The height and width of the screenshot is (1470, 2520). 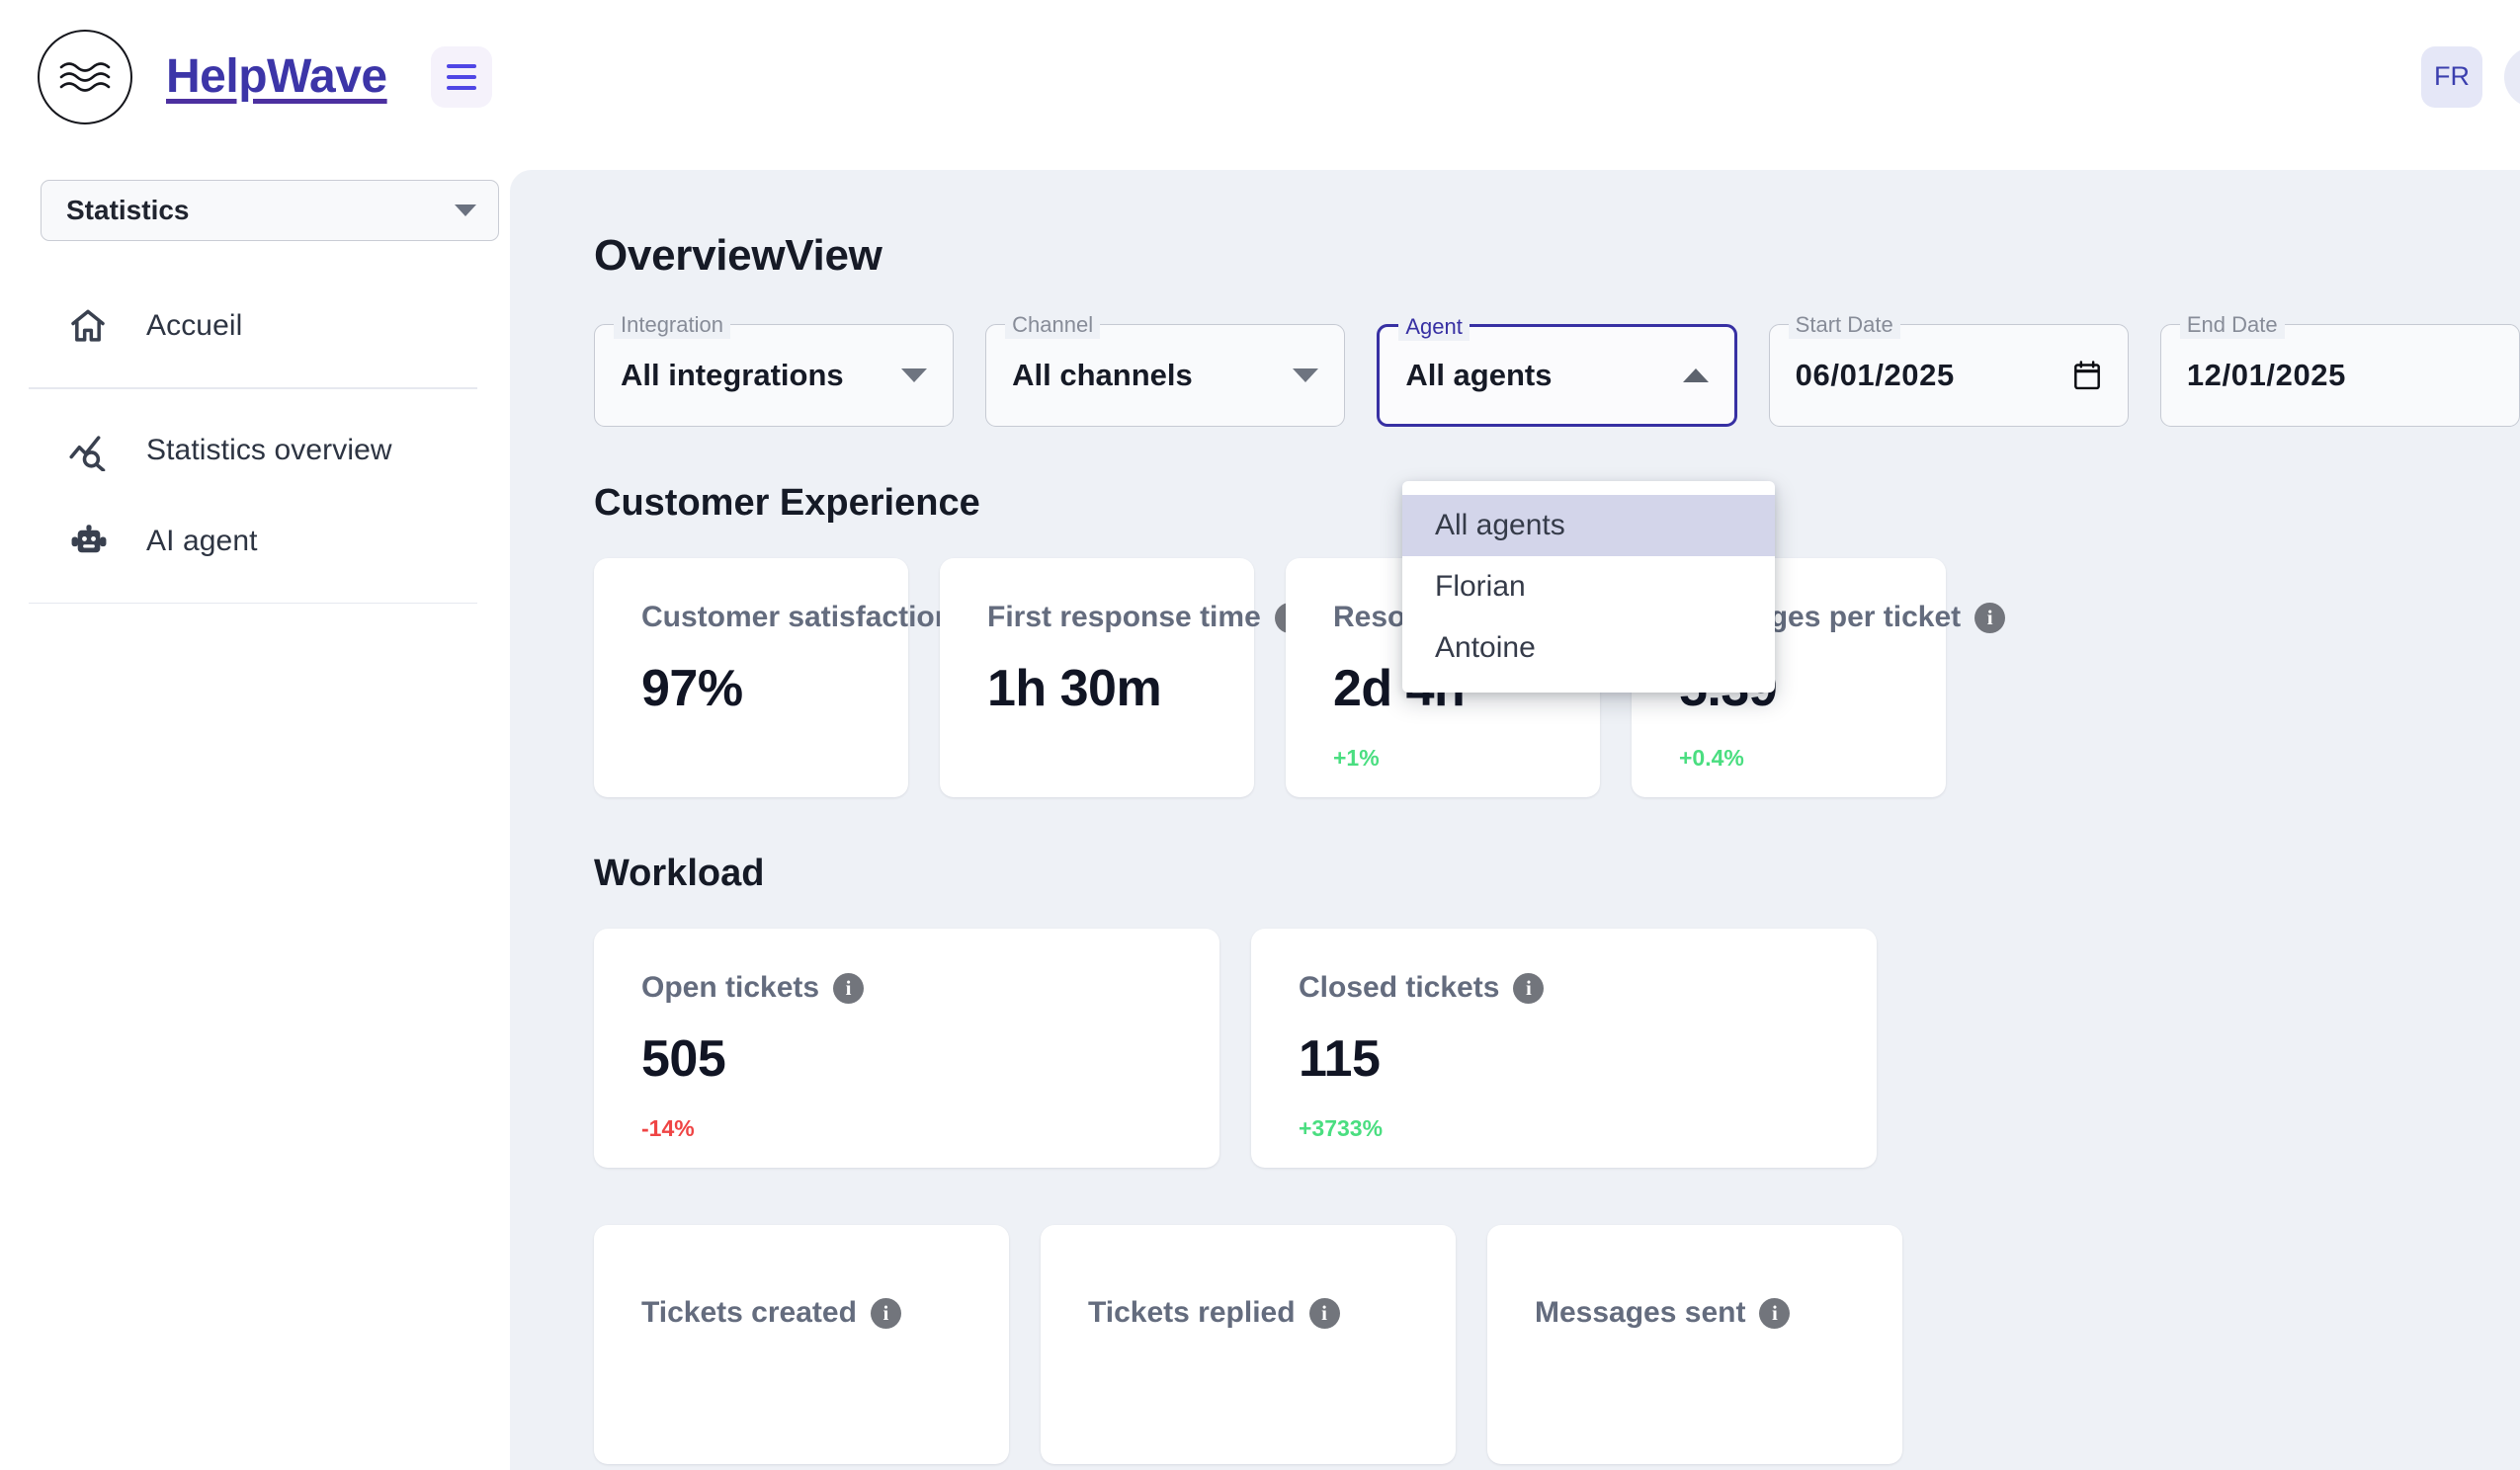 What do you see at coordinates (1053, 325) in the screenshot?
I see `channel-select-legend: Channel` at bounding box center [1053, 325].